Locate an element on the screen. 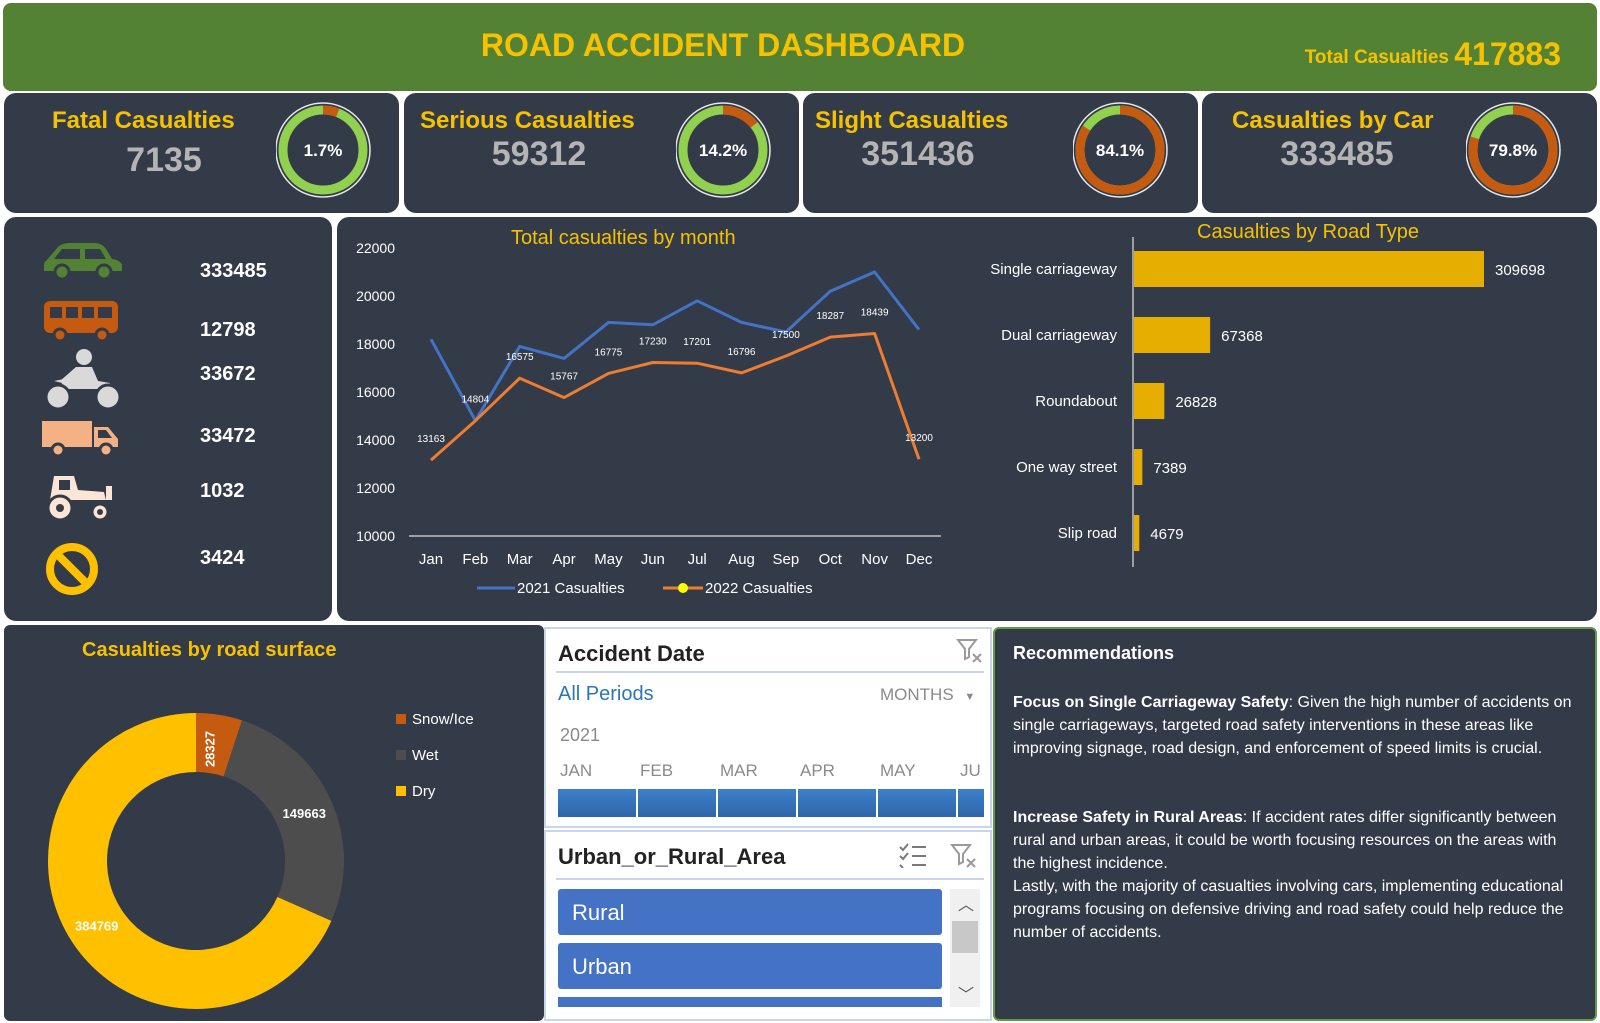  scroll-down-icon: ﹀ is located at coordinates (966, 993).